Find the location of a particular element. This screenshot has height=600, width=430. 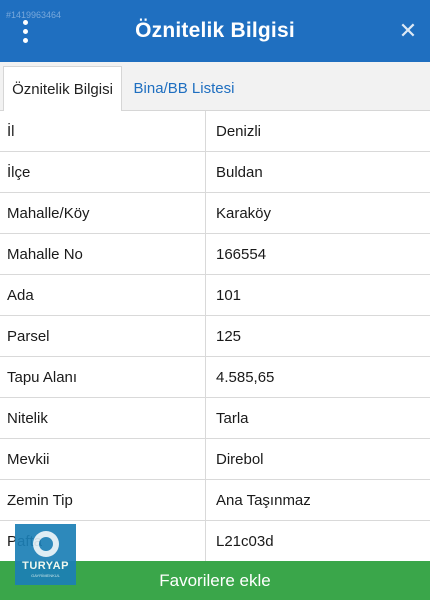

table-row: Nitelik Tarla is located at coordinates (215, 418).